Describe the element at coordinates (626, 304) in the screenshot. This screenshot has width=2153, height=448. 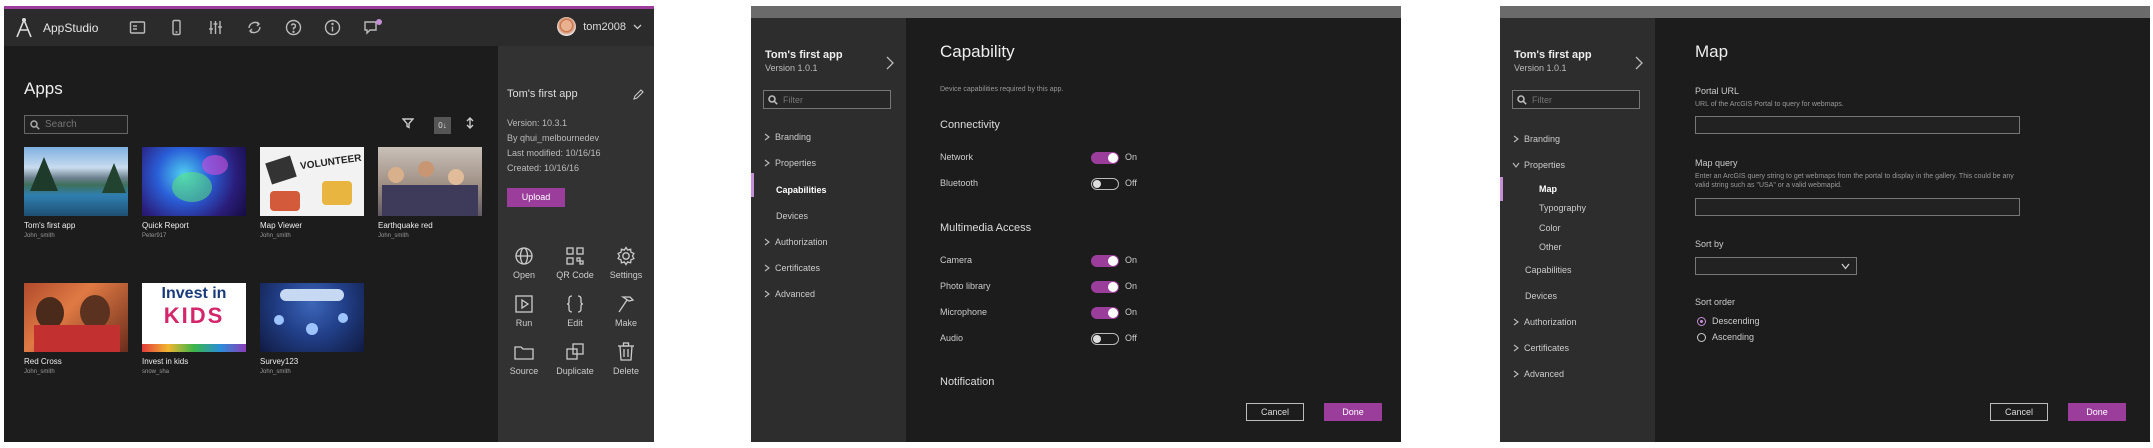
I see `hammer-icon` at that location.